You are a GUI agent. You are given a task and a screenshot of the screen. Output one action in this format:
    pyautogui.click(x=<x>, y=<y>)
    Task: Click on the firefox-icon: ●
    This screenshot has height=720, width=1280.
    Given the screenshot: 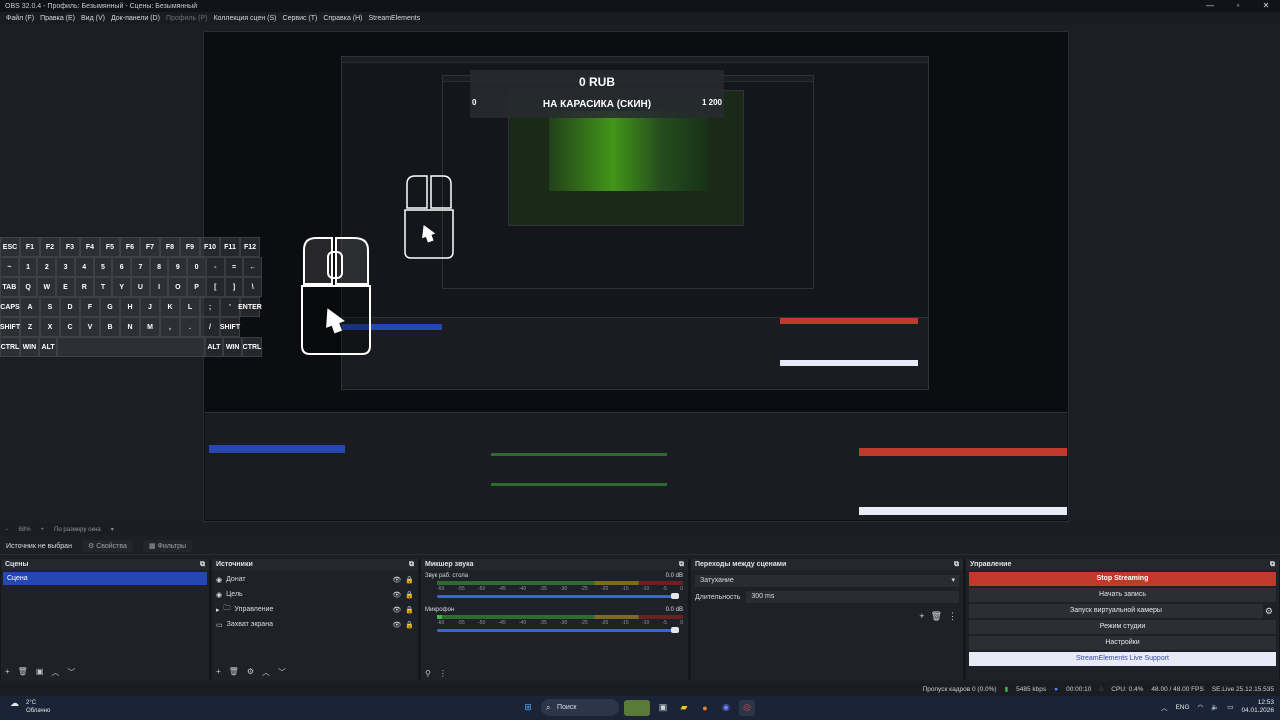 What is the action you would take?
    pyautogui.click(x=705, y=708)
    